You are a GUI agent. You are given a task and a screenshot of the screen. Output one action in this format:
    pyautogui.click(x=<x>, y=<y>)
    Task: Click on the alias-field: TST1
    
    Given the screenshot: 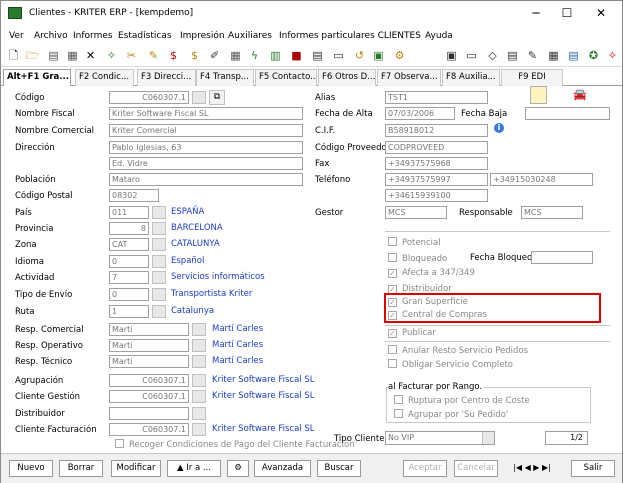 What is the action you would take?
    pyautogui.click(x=436, y=97)
    